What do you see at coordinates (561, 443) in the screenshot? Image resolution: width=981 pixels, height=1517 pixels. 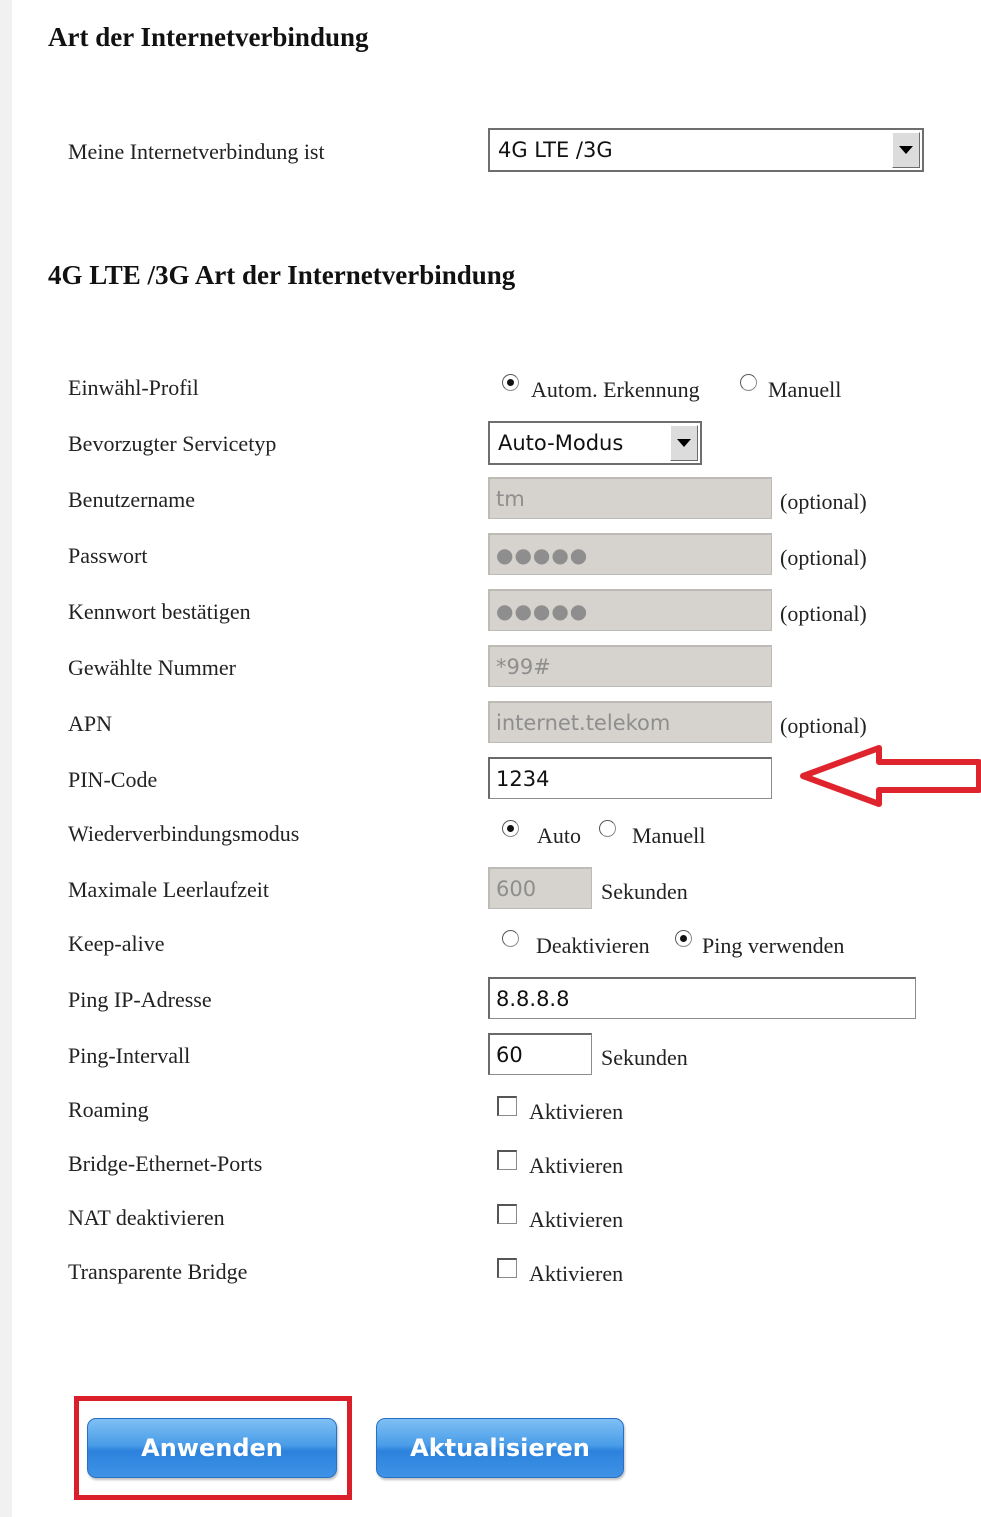 I see `service-type-value: Auto-Modus` at bounding box center [561, 443].